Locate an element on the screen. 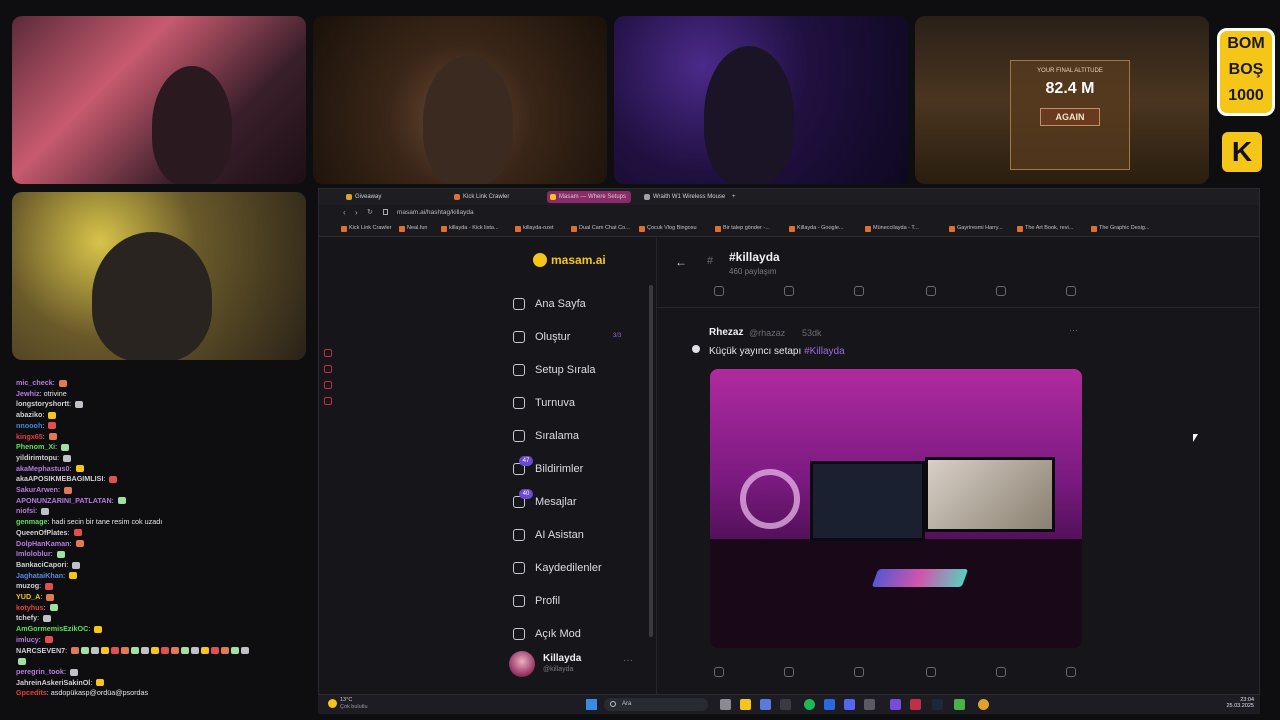 This screenshot has height=720, width=1280. chat-username: longstoryshortt is located at coordinates (42, 403).